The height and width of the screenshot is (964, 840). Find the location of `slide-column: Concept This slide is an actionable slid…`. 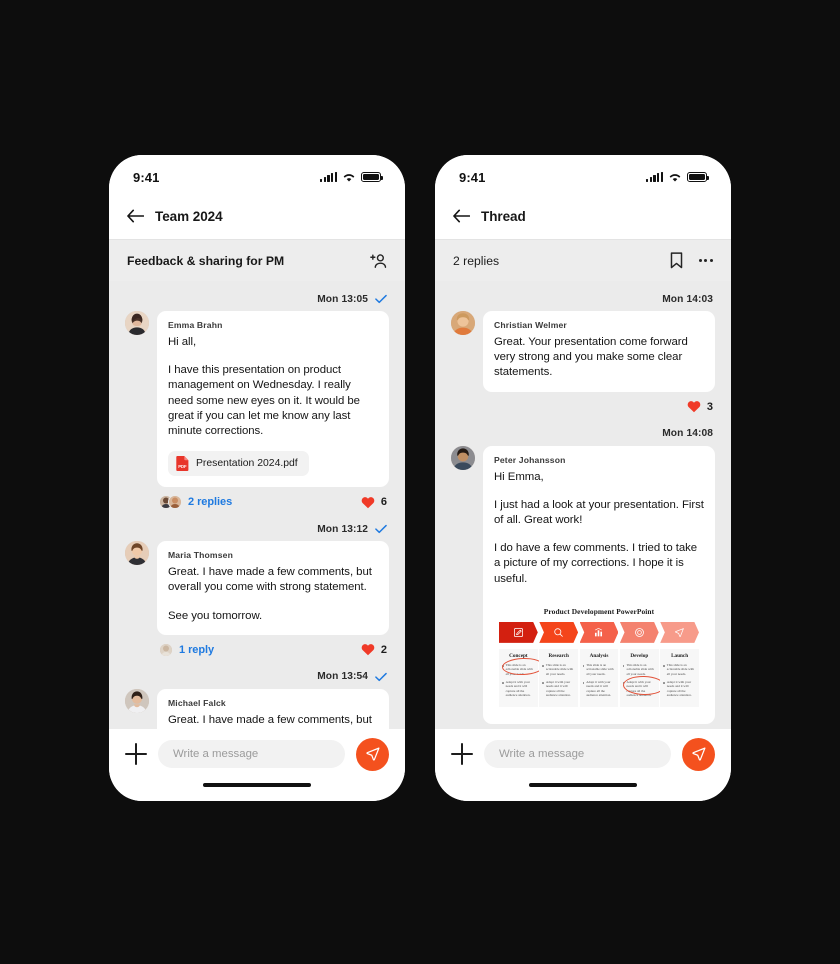

slide-column: Concept This slide is an actionable slid… is located at coordinates (522, 677).